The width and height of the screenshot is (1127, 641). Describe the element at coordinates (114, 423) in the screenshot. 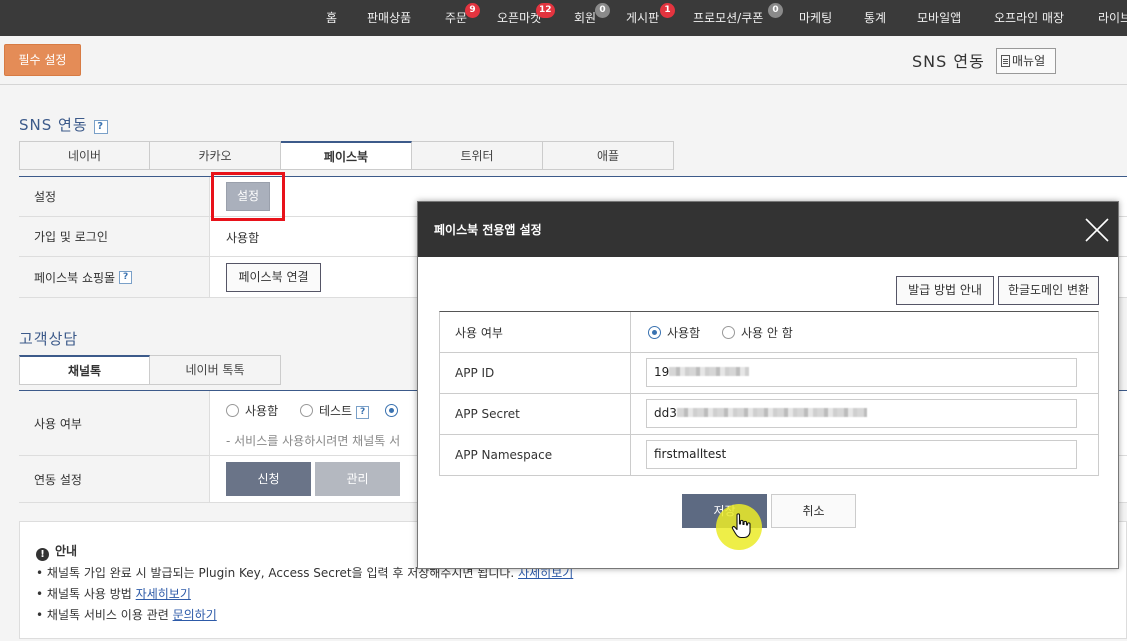

I see `cs-use-label: 사용 여부` at that location.